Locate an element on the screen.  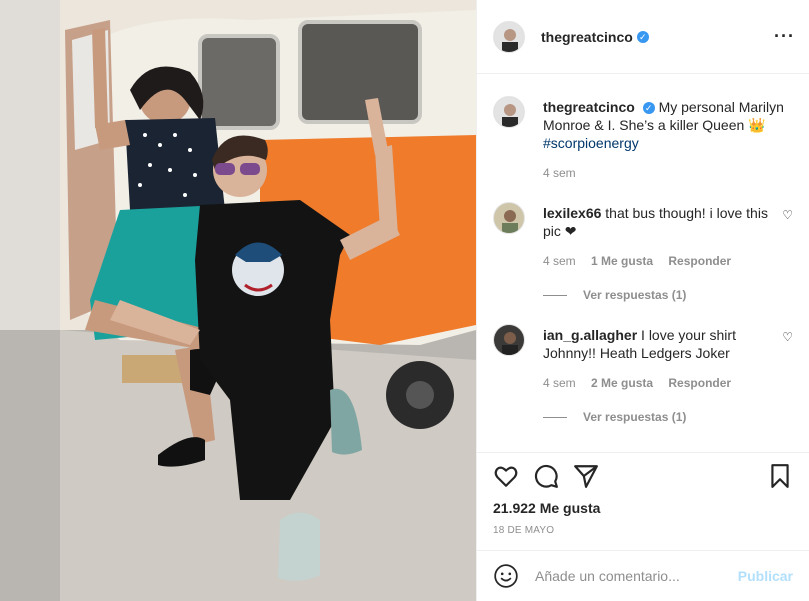
comment-meta: 4 sem 1 Me gusta Responder is located at coordinates (643, 261).